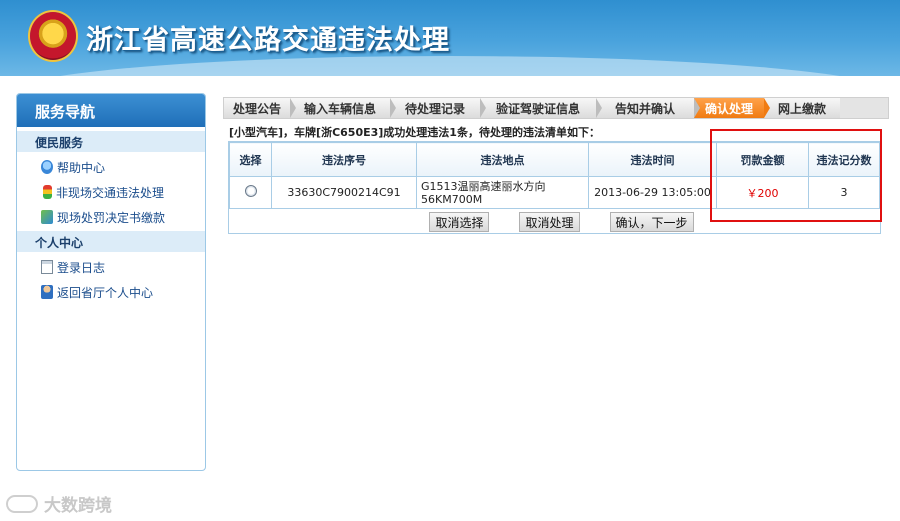  I want to click on select-radio, so click(250, 191).